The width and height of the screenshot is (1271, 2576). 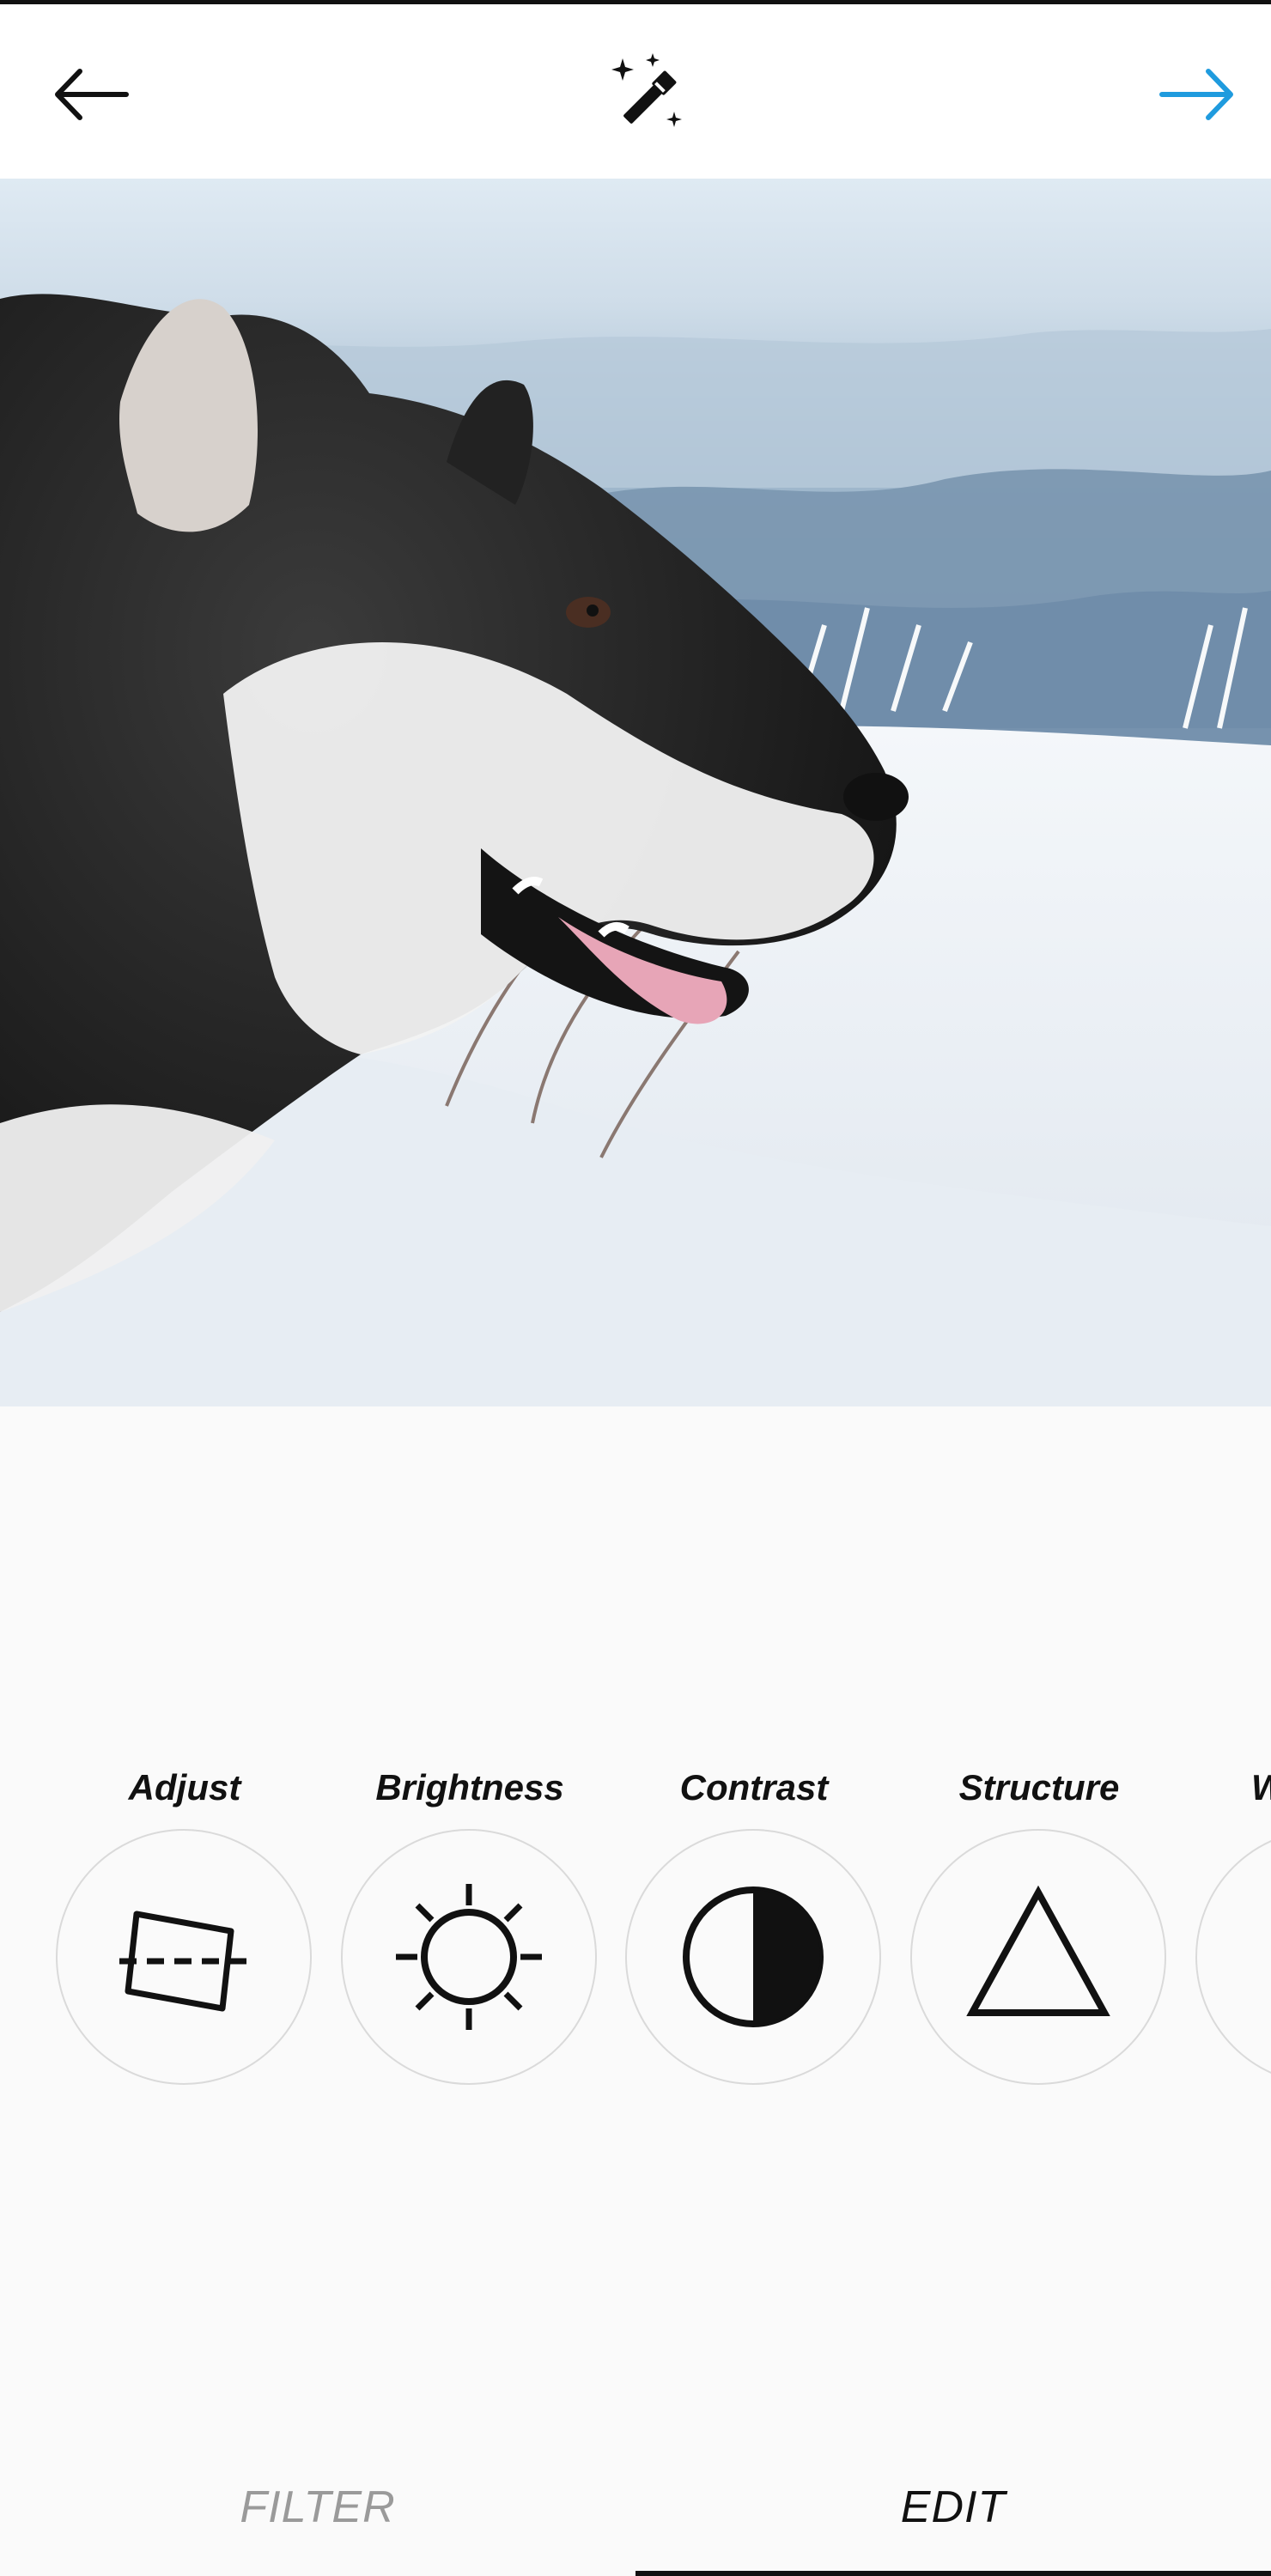 I want to click on tool-circle-adjust, so click(x=184, y=1957).